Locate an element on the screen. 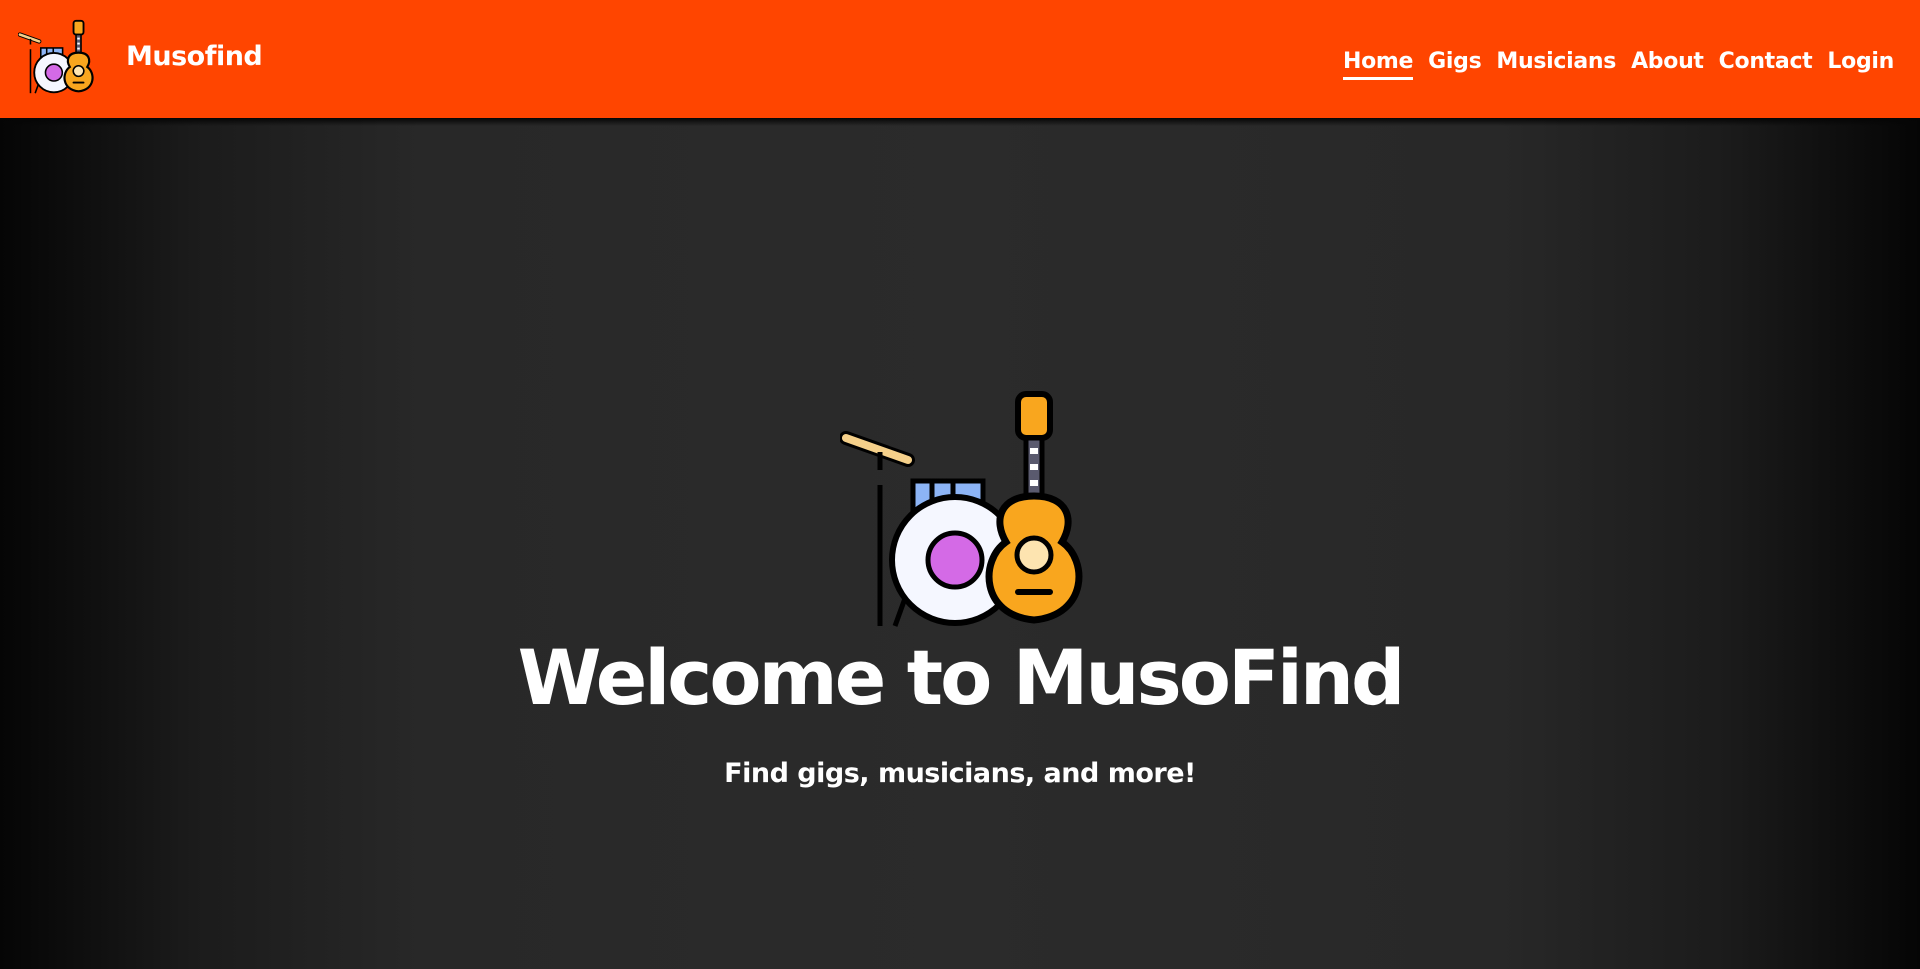 The image size is (1920, 969). nav-link-home: Home is located at coordinates (1377, 64).